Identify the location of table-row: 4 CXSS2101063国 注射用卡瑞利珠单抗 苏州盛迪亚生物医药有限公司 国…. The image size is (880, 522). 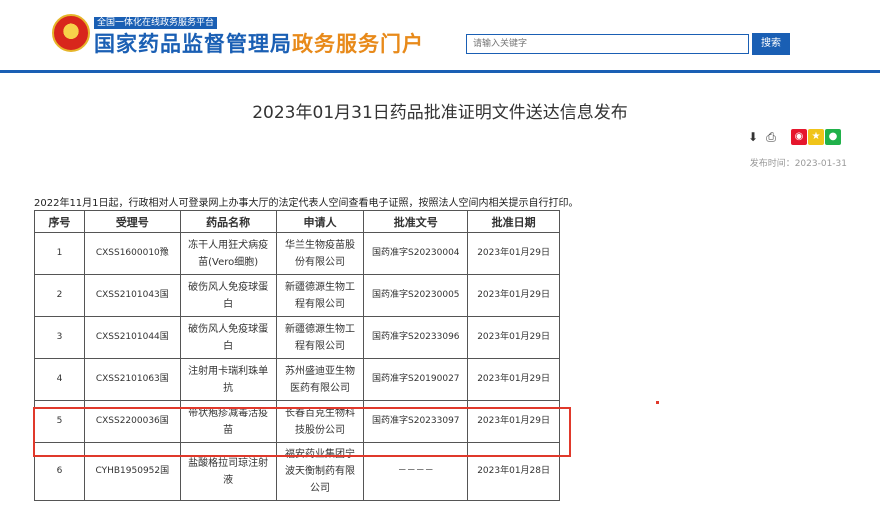
(297, 379).